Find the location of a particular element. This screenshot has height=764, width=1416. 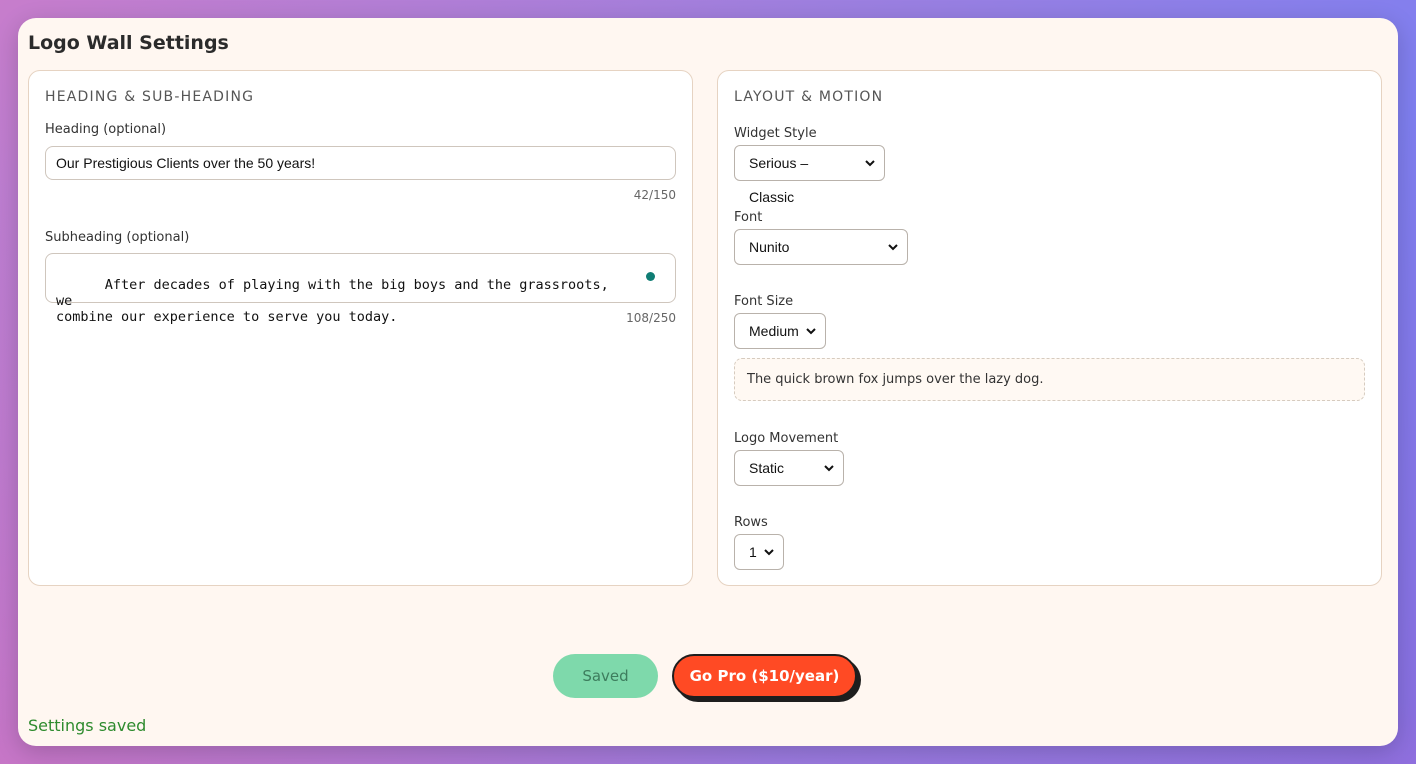

heading-char-counter: 42/150 is located at coordinates (654, 195).